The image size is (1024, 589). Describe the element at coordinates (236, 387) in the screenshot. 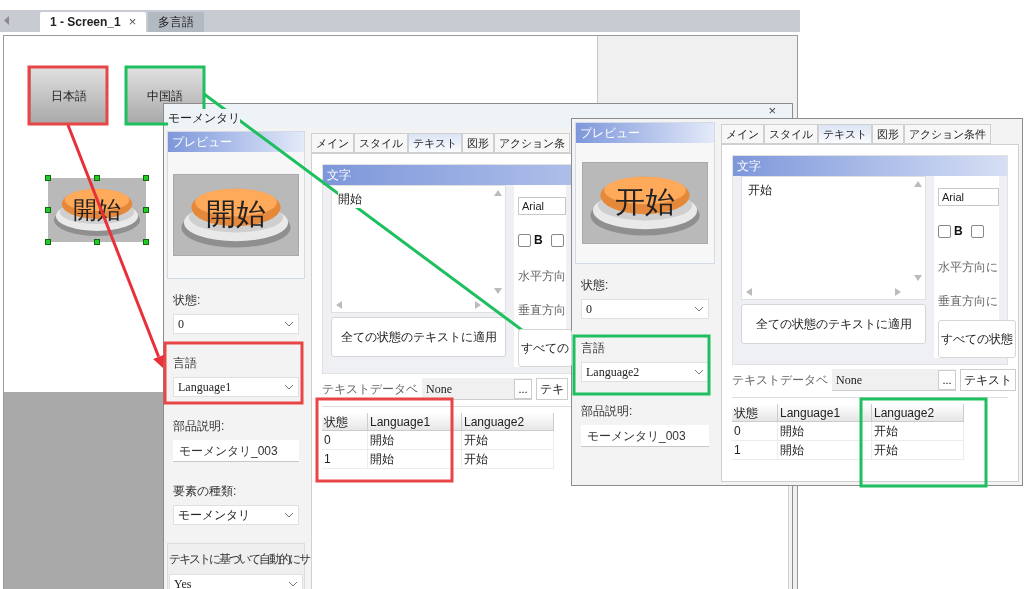

I see `dropdown: Language1` at that location.